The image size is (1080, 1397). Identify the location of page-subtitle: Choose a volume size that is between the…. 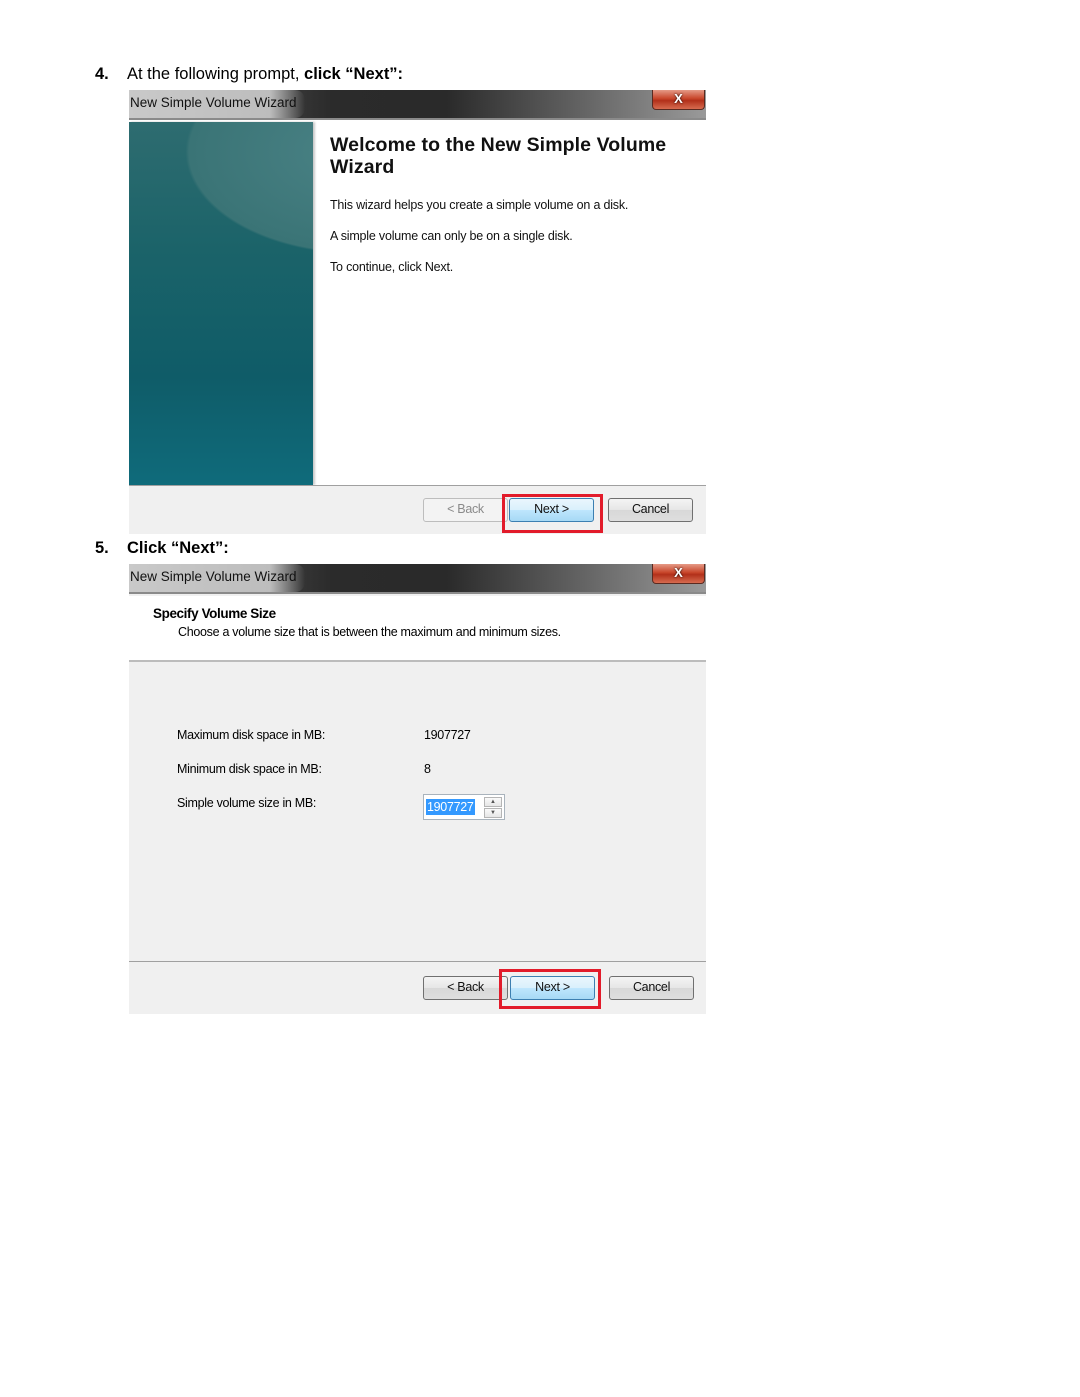
(369, 632).